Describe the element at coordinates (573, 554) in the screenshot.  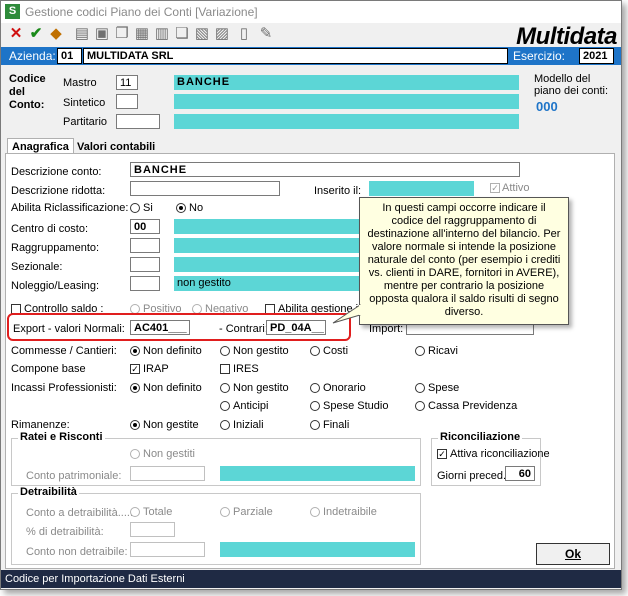
I see `ok-button: Ok` at that location.